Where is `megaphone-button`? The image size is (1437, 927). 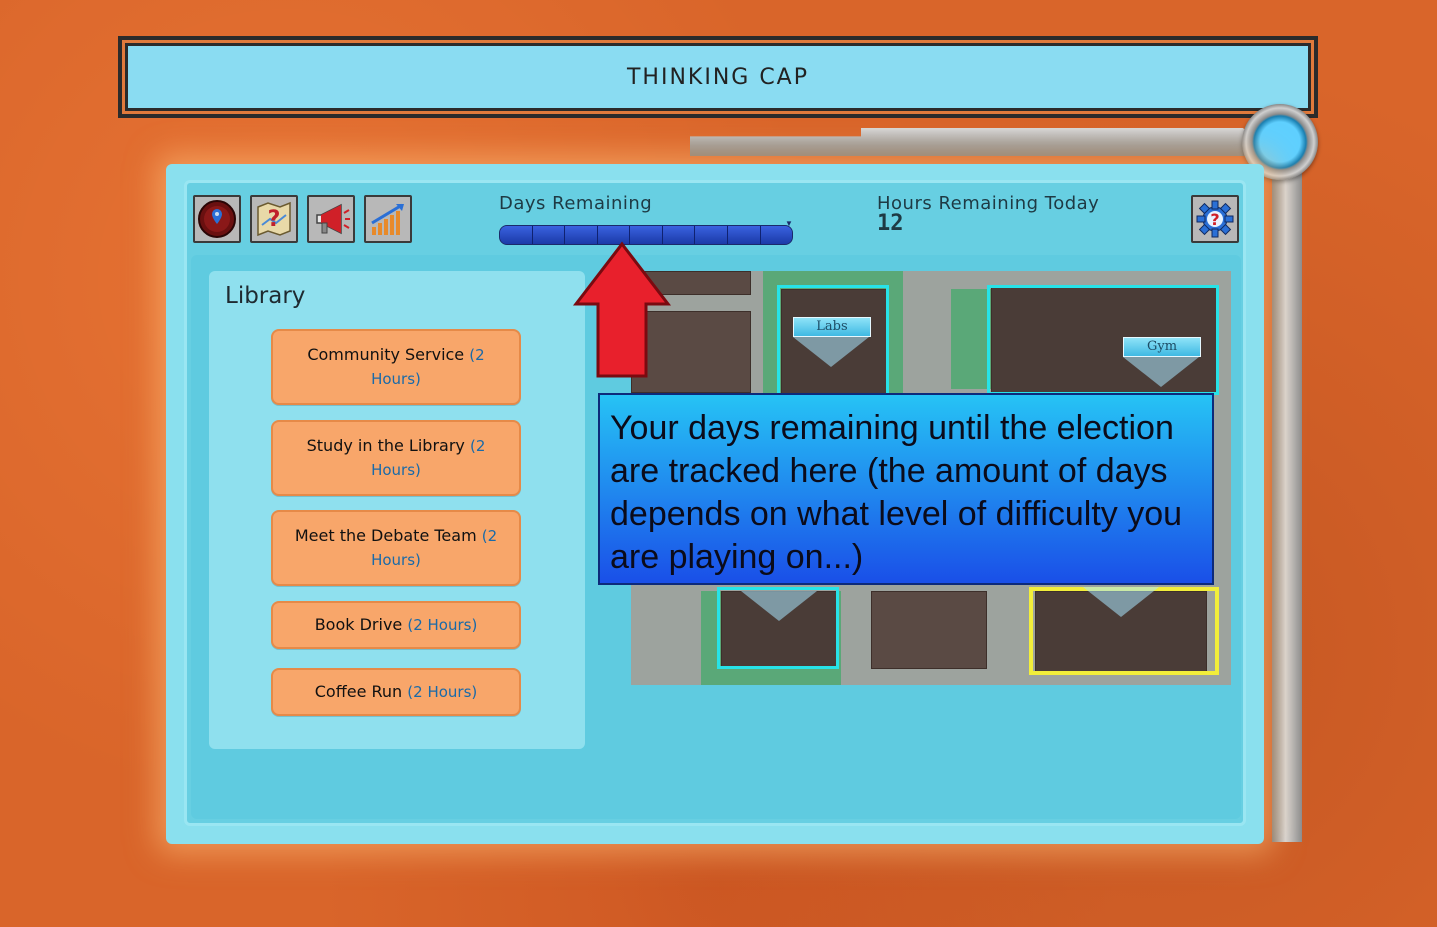
megaphone-button is located at coordinates (331, 219).